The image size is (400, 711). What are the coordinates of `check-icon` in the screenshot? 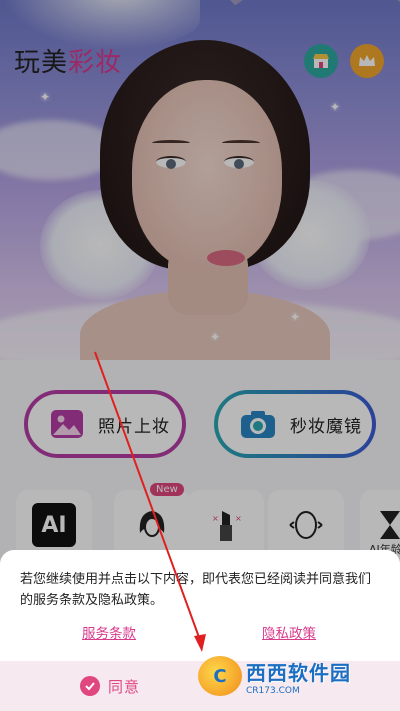 It's located at (89, 686).